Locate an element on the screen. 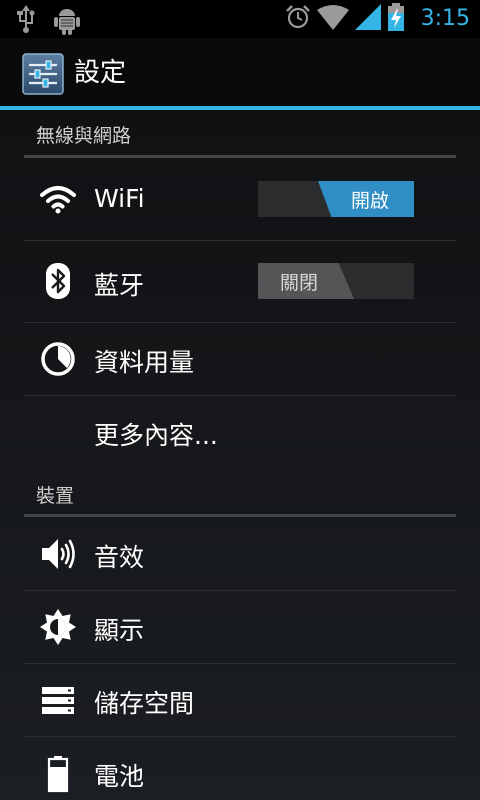 This screenshot has height=800, width=480. settings-item-label: WiFi is located at coordinates (119, 198).